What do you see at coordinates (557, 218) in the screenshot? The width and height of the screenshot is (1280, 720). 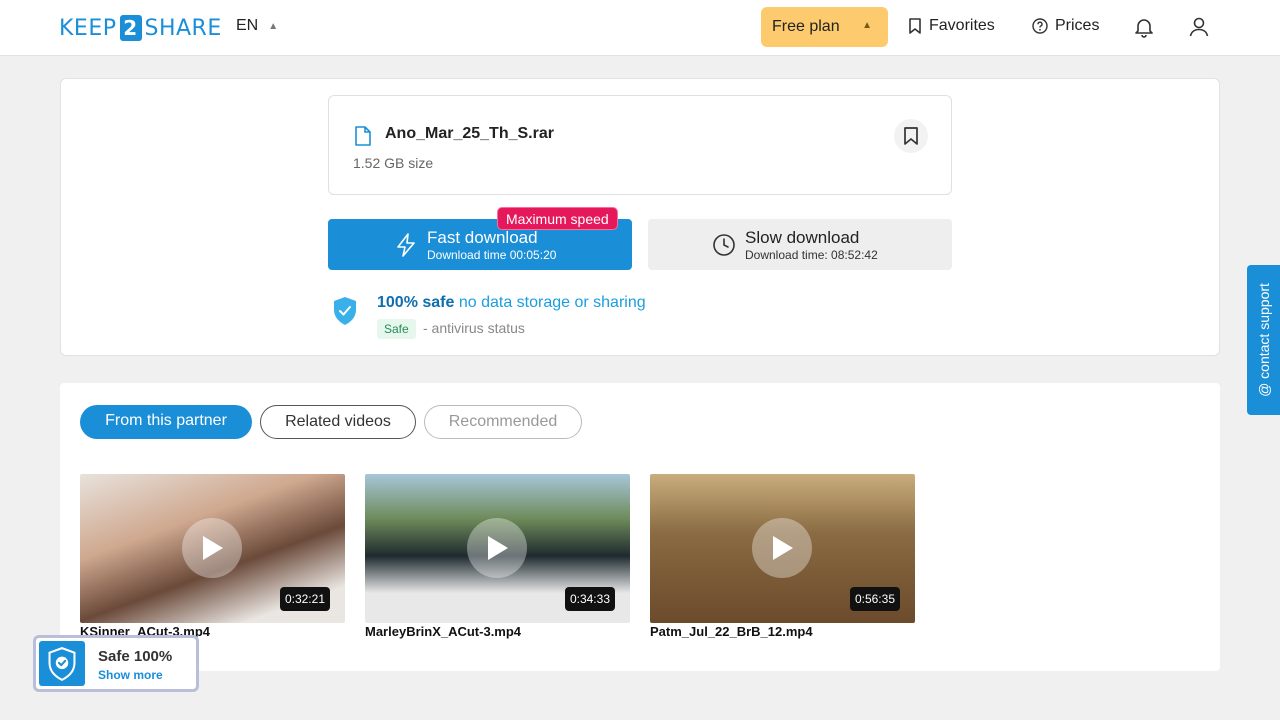 I see `max-speed-badge: Maximum speed` at bounding box center [557, 218].